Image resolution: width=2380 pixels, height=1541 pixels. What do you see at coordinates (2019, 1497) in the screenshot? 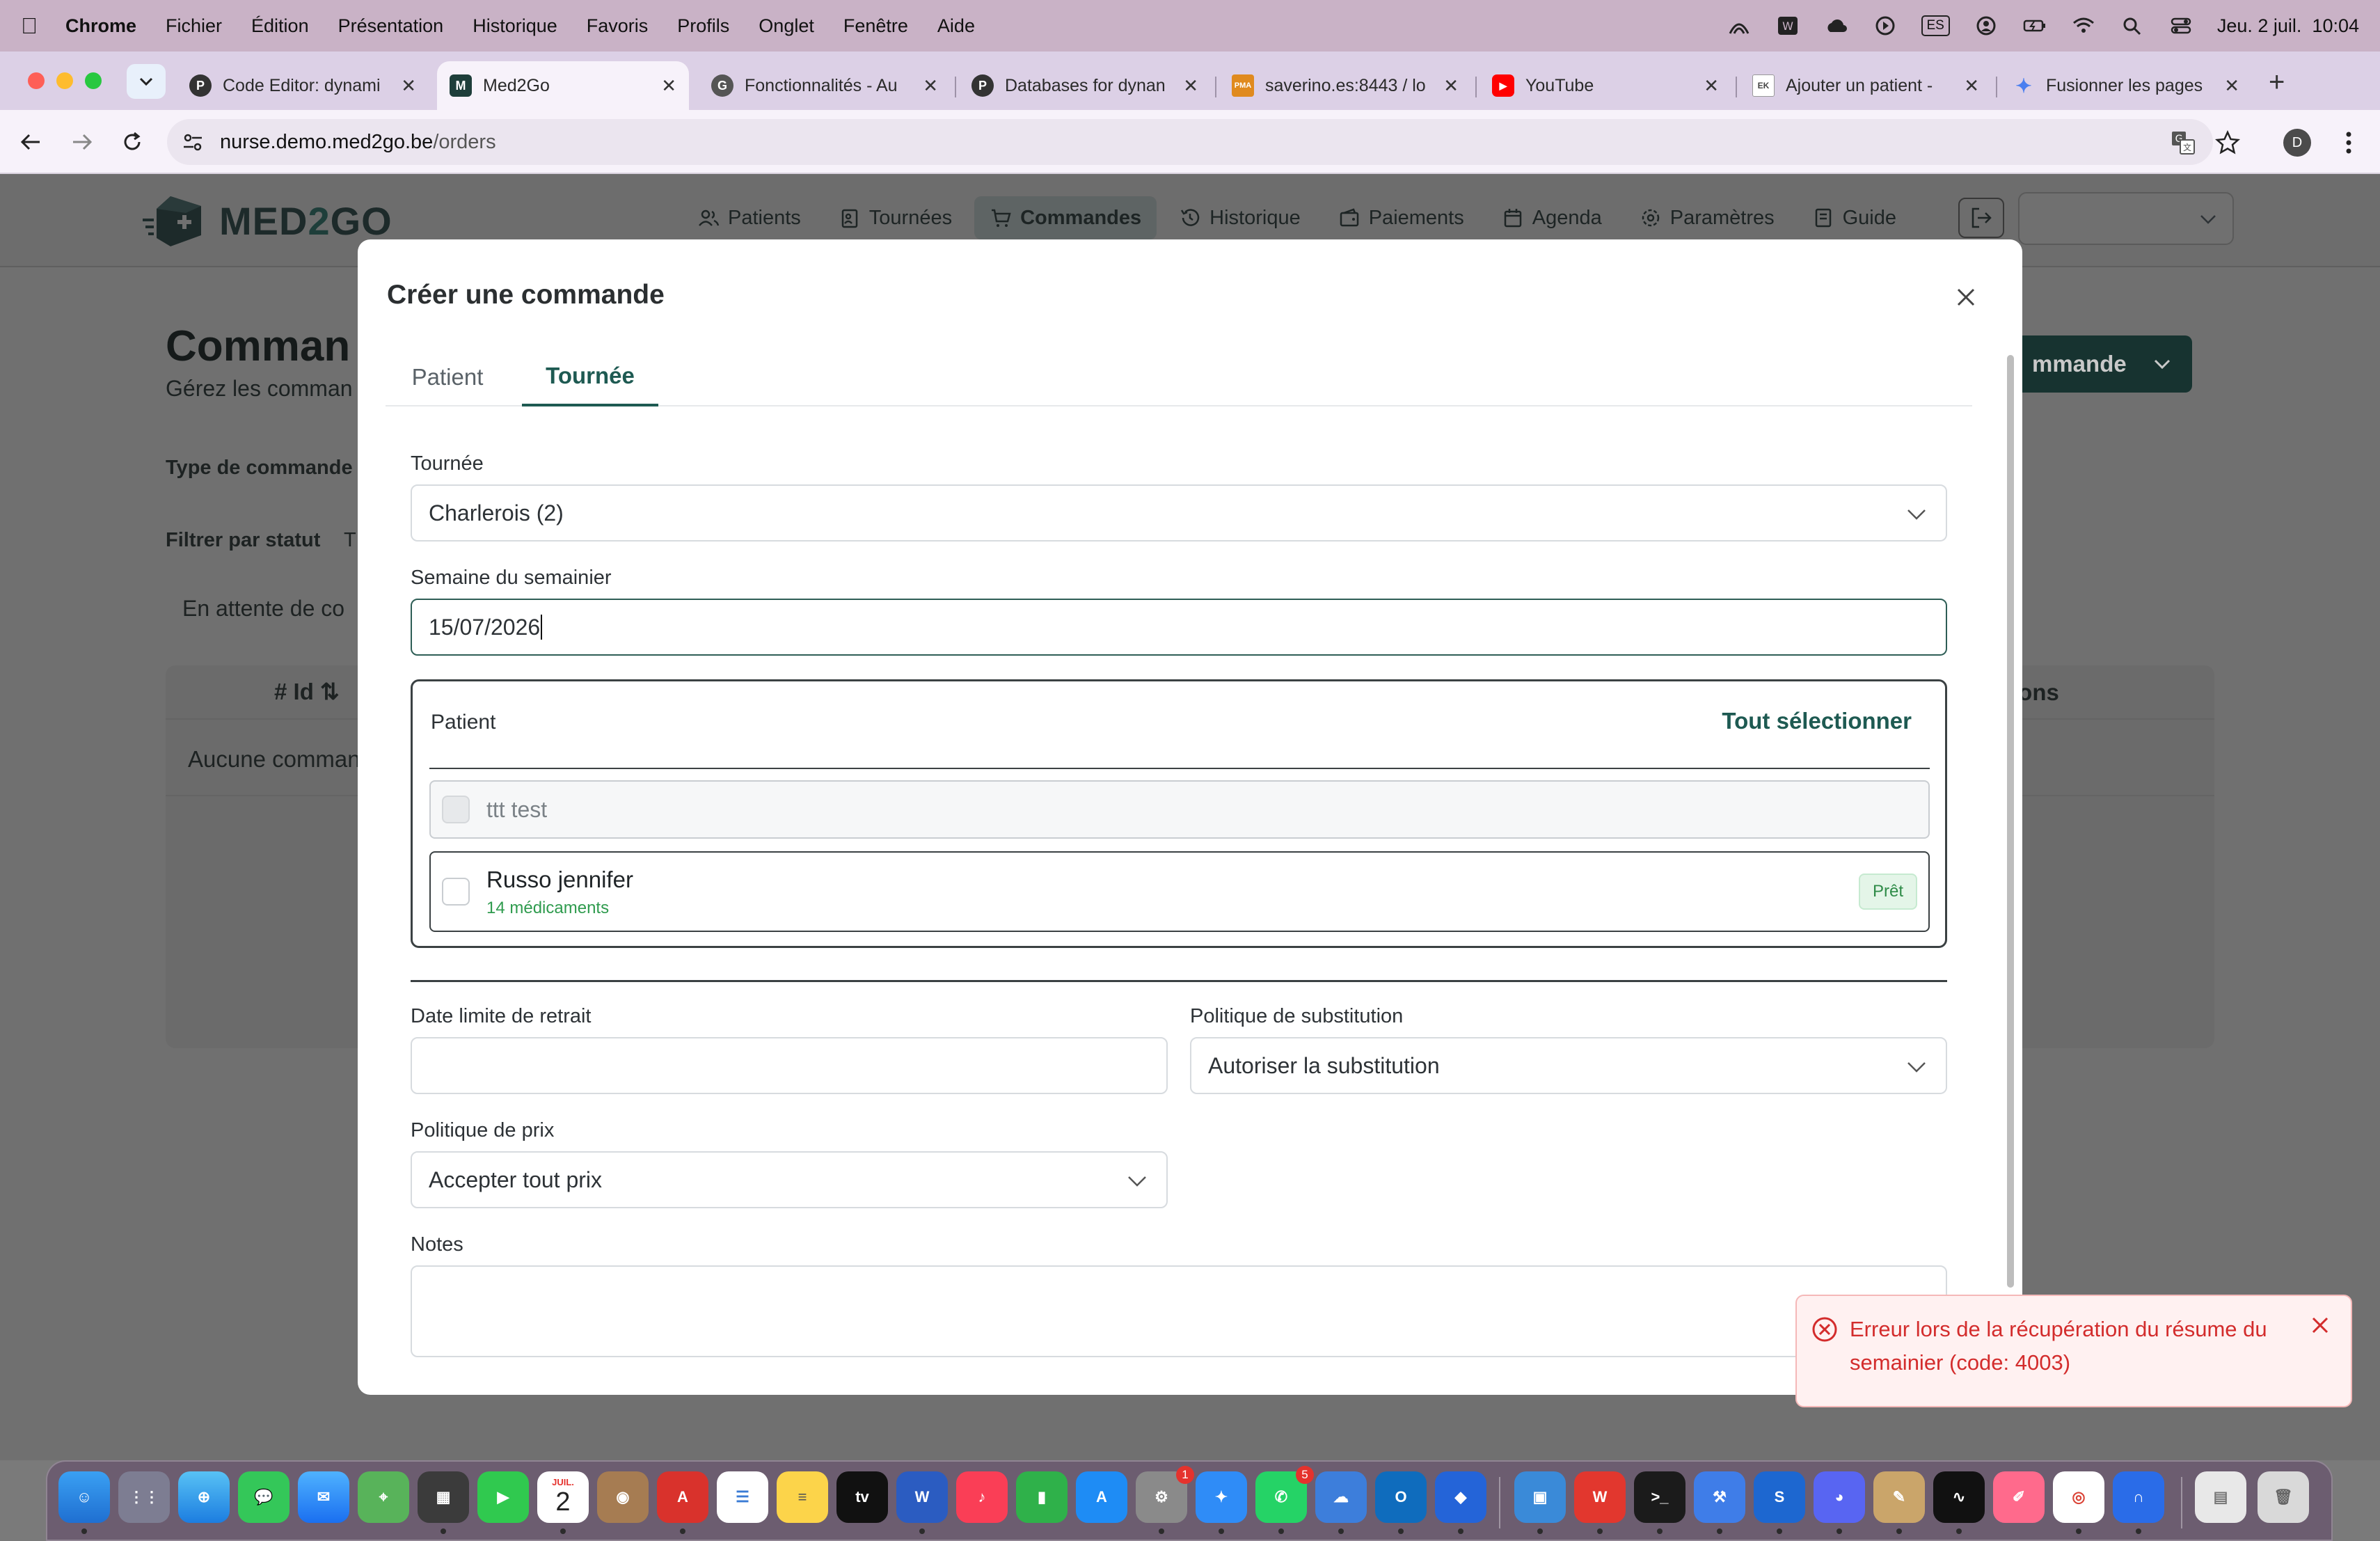
I see `notion-calendar-icon: ✐` at bounding box center [2019, 1497].